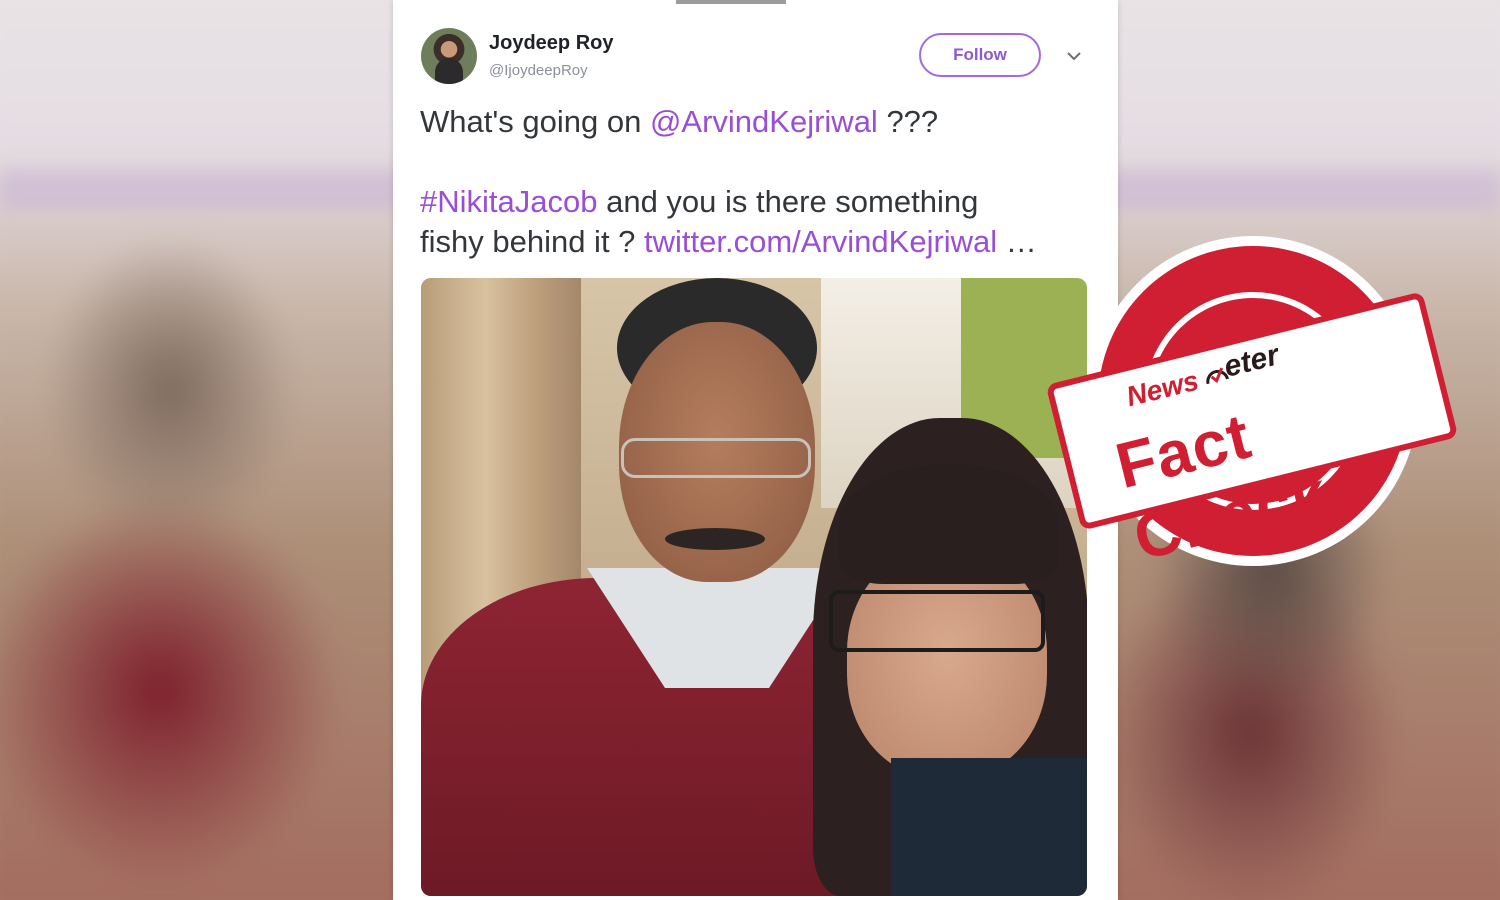  Describe the element at coordinates (937, 621) in the screenshot. I see `photo-woman-glasses` at that location.